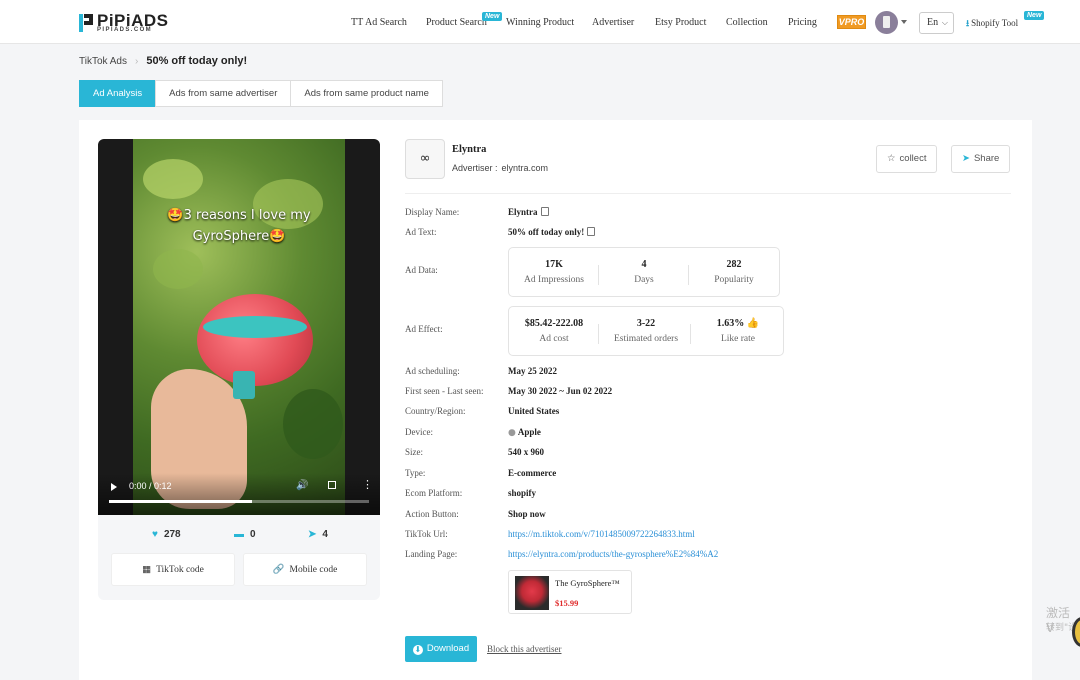 This screenshot has height=680, width=1080. Describe the element at coordinates (554, 331) in the screenshot. I see `ad-cost-metric: $85.42-222.08 Ad cost` at that location.